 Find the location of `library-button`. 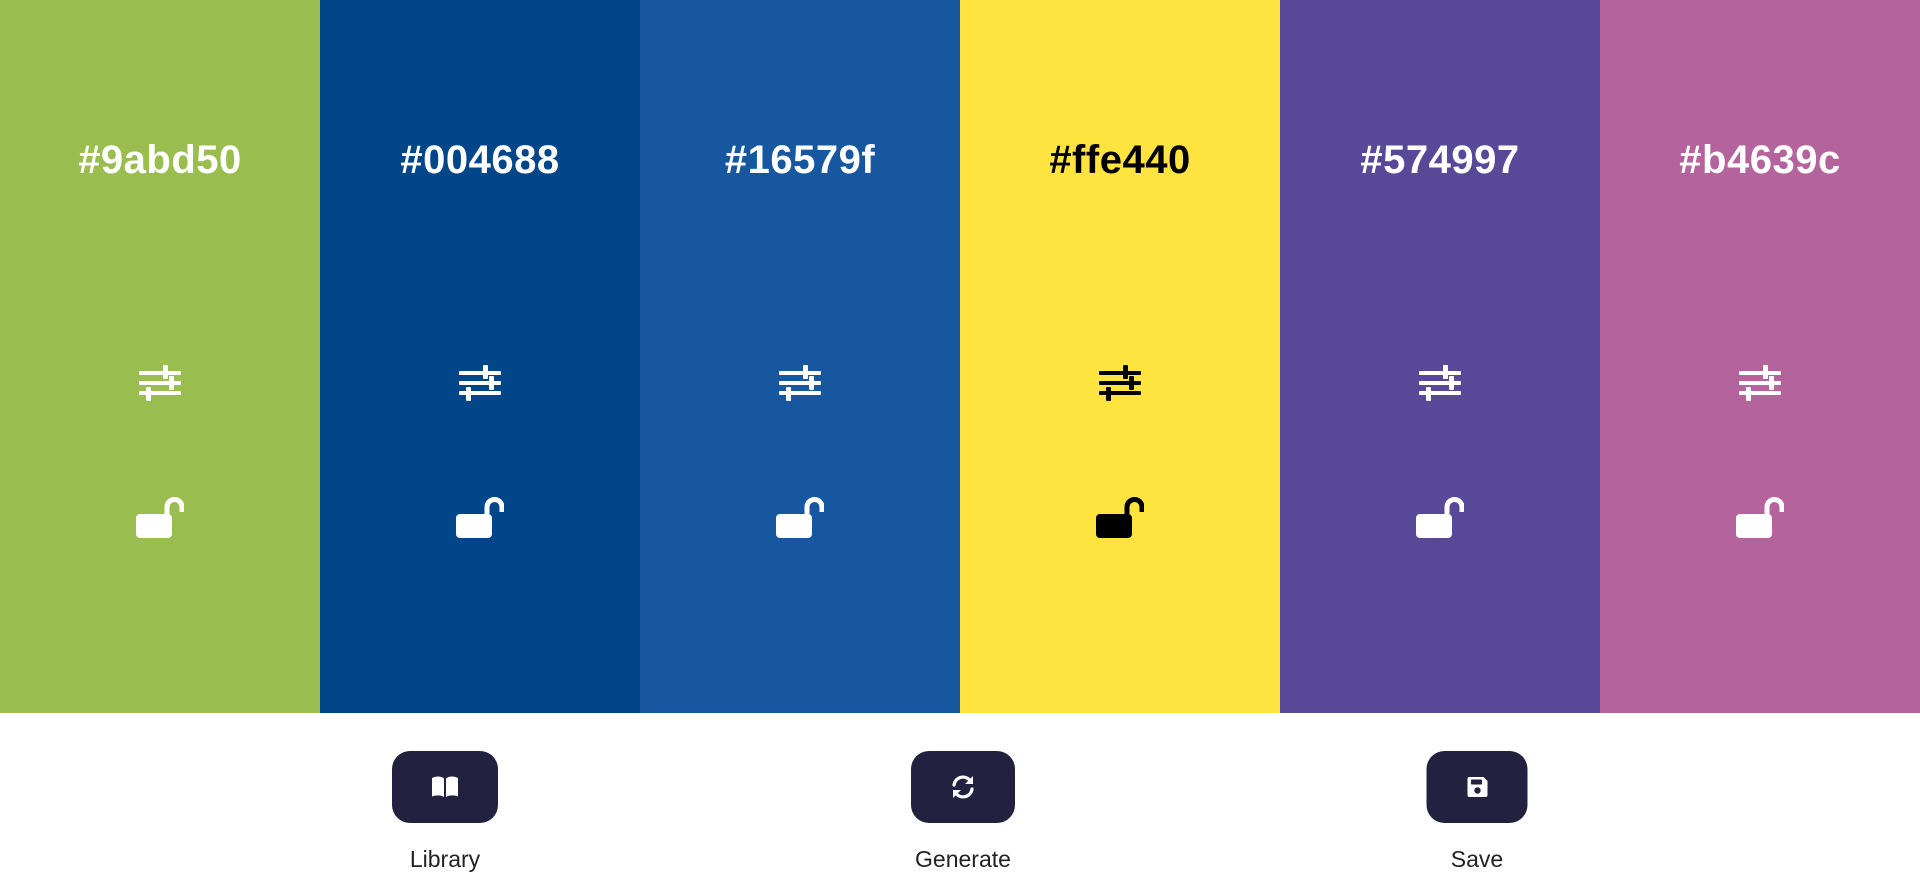

library-button is located at coordinates (445, 787).